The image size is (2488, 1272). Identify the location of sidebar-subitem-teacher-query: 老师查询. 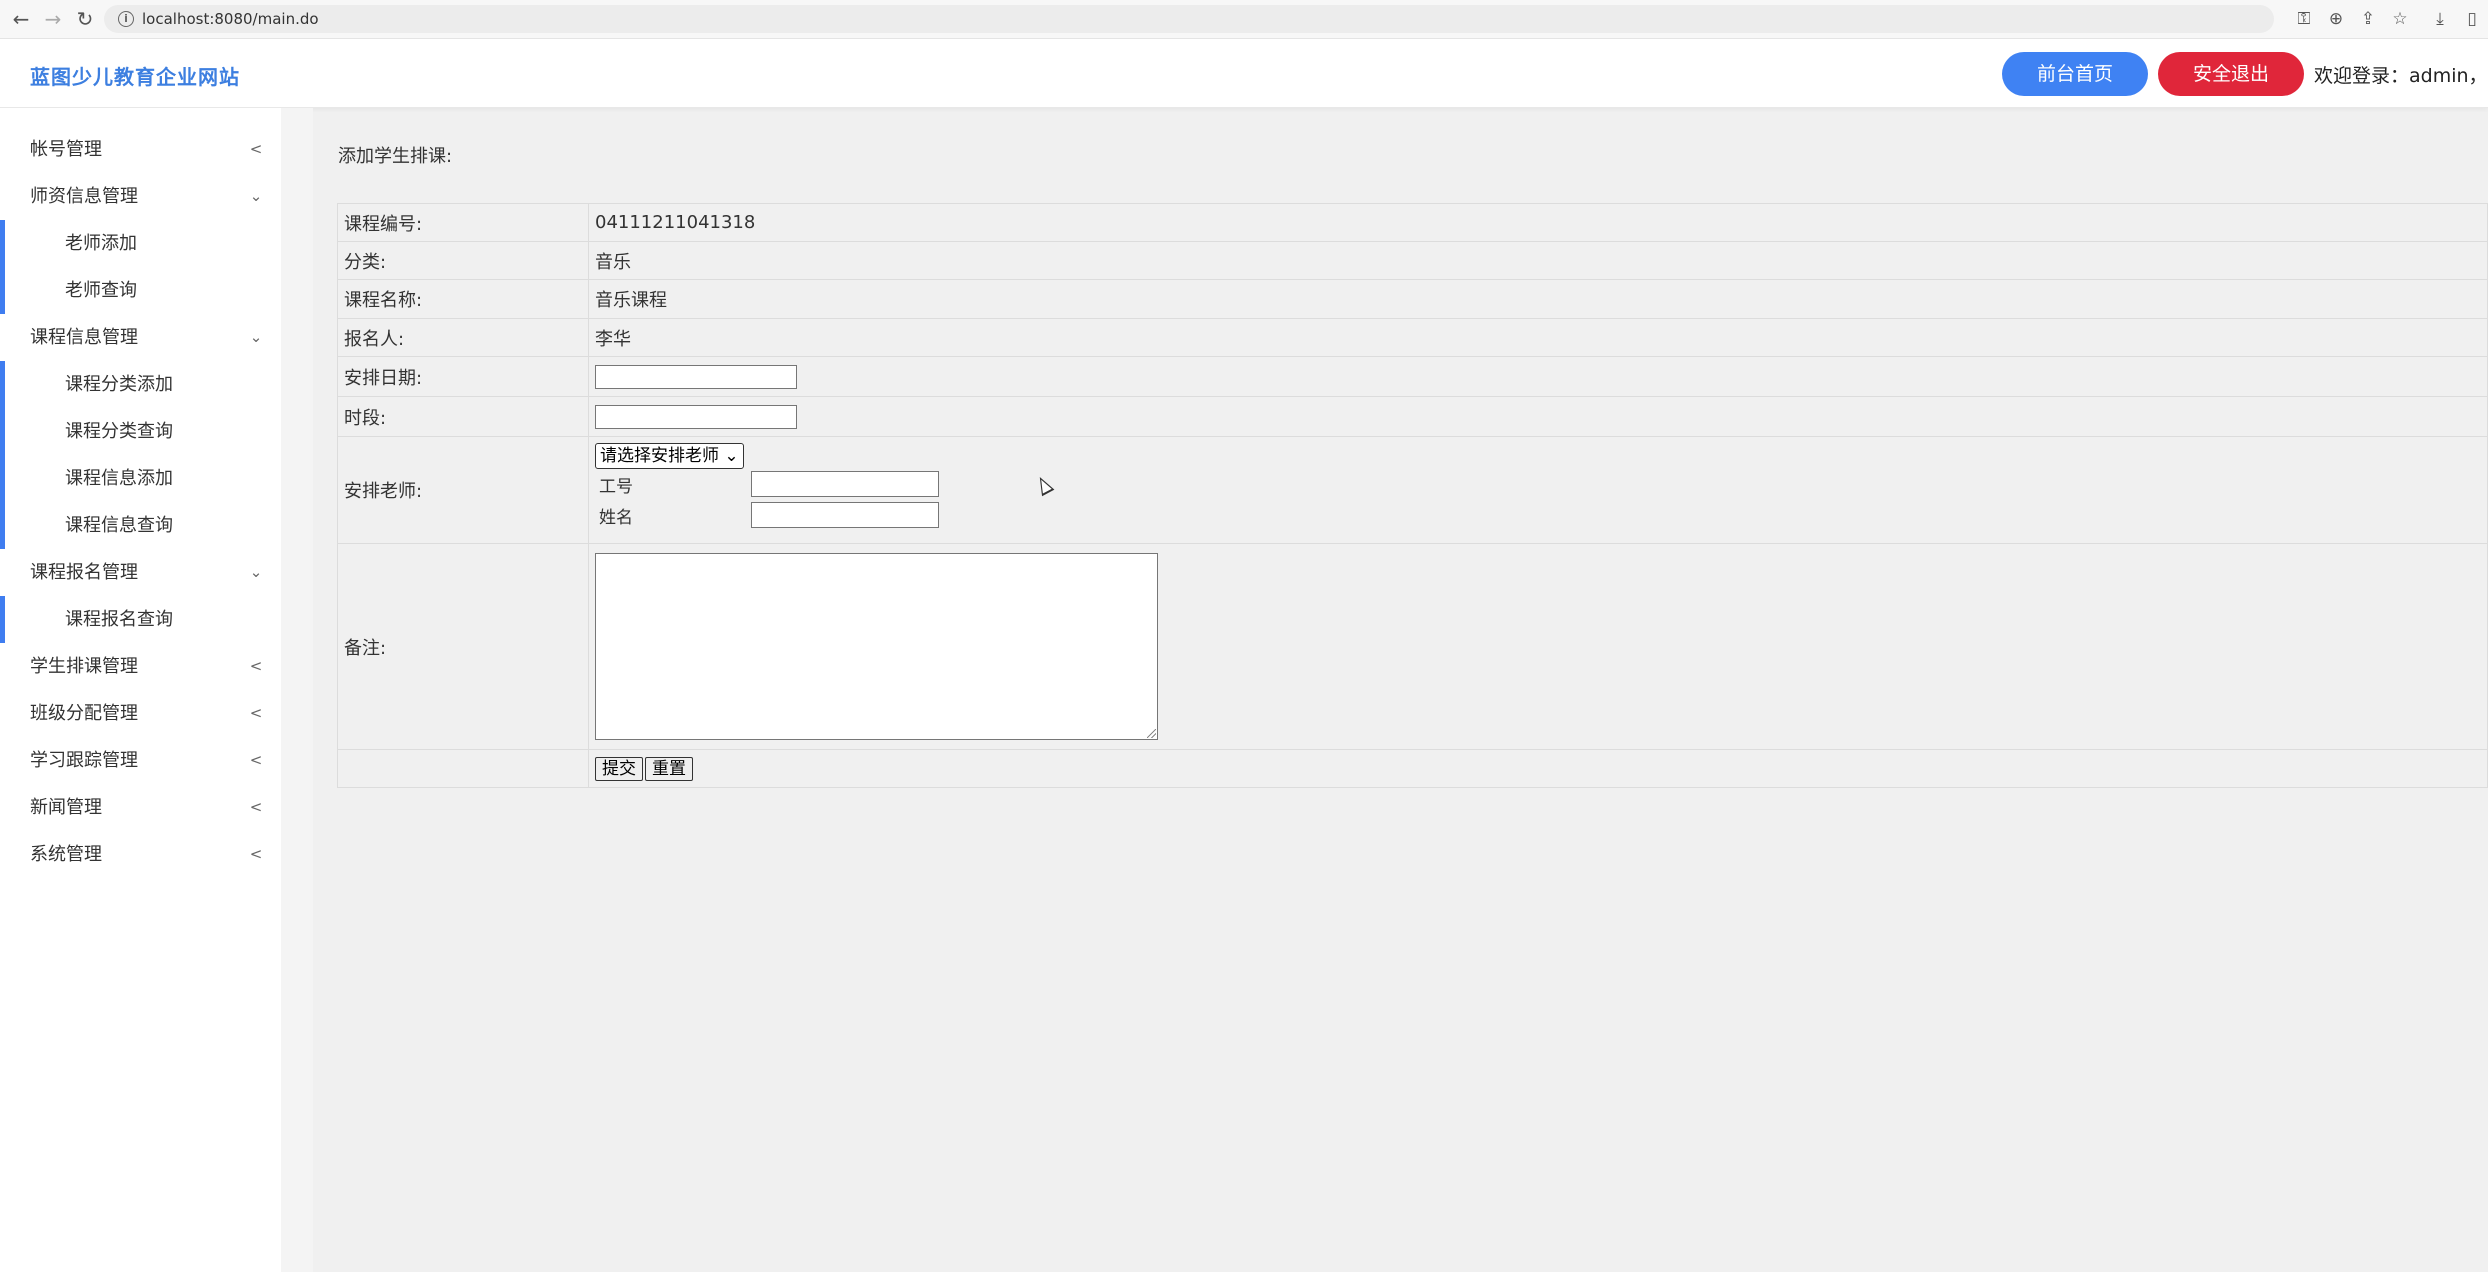
(140, 290).